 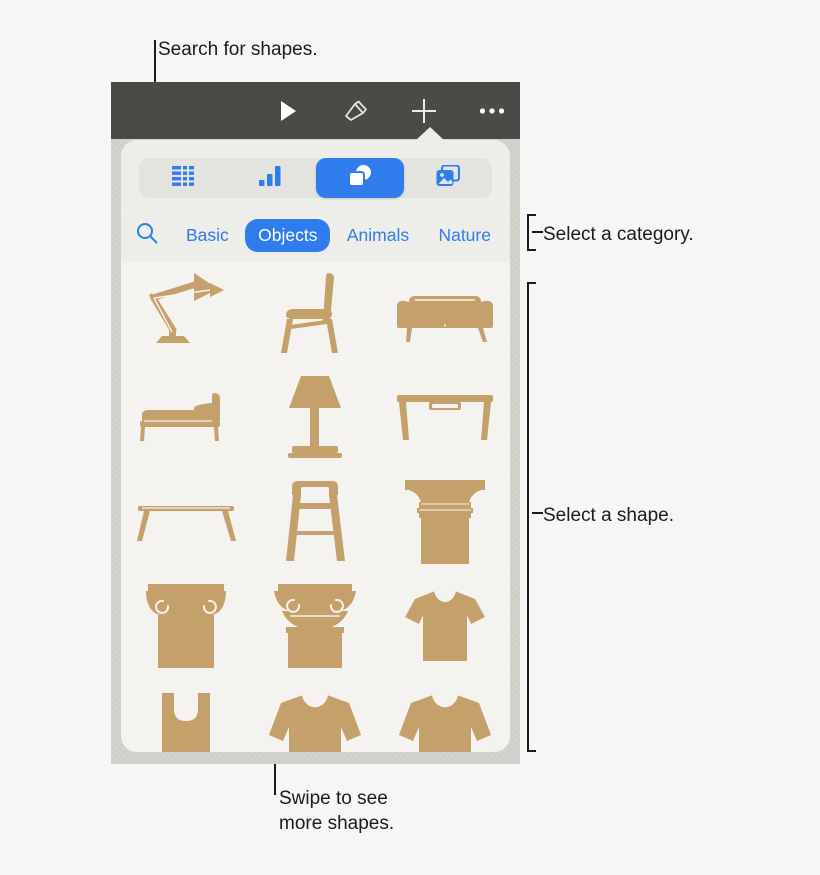 I want to click on category-animals: Animals, so click(x=378, y=235).